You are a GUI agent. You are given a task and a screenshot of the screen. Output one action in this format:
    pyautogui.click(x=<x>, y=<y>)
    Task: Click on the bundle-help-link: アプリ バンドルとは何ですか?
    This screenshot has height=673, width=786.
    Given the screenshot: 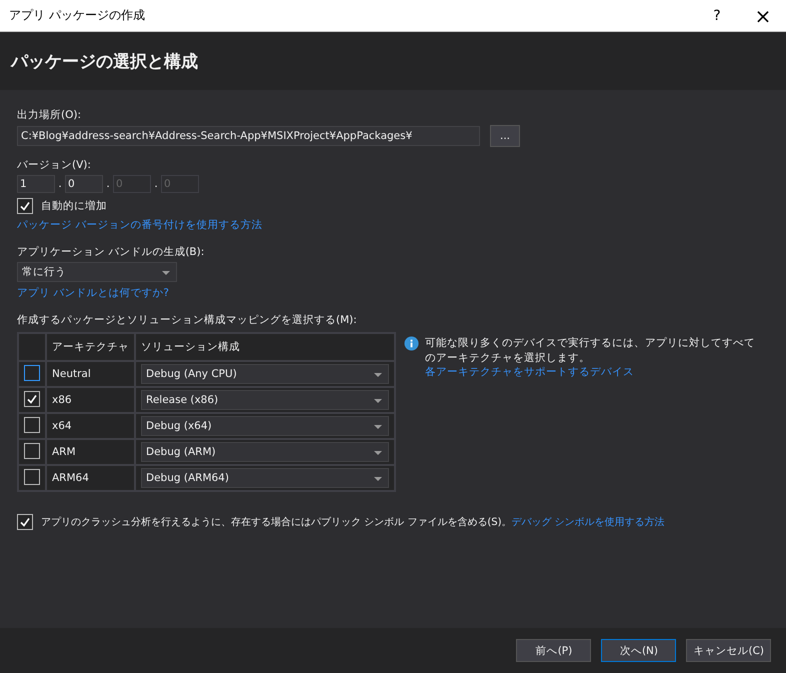 What is the action you would take?
    pyautogui.click(x=93, y=293)
    